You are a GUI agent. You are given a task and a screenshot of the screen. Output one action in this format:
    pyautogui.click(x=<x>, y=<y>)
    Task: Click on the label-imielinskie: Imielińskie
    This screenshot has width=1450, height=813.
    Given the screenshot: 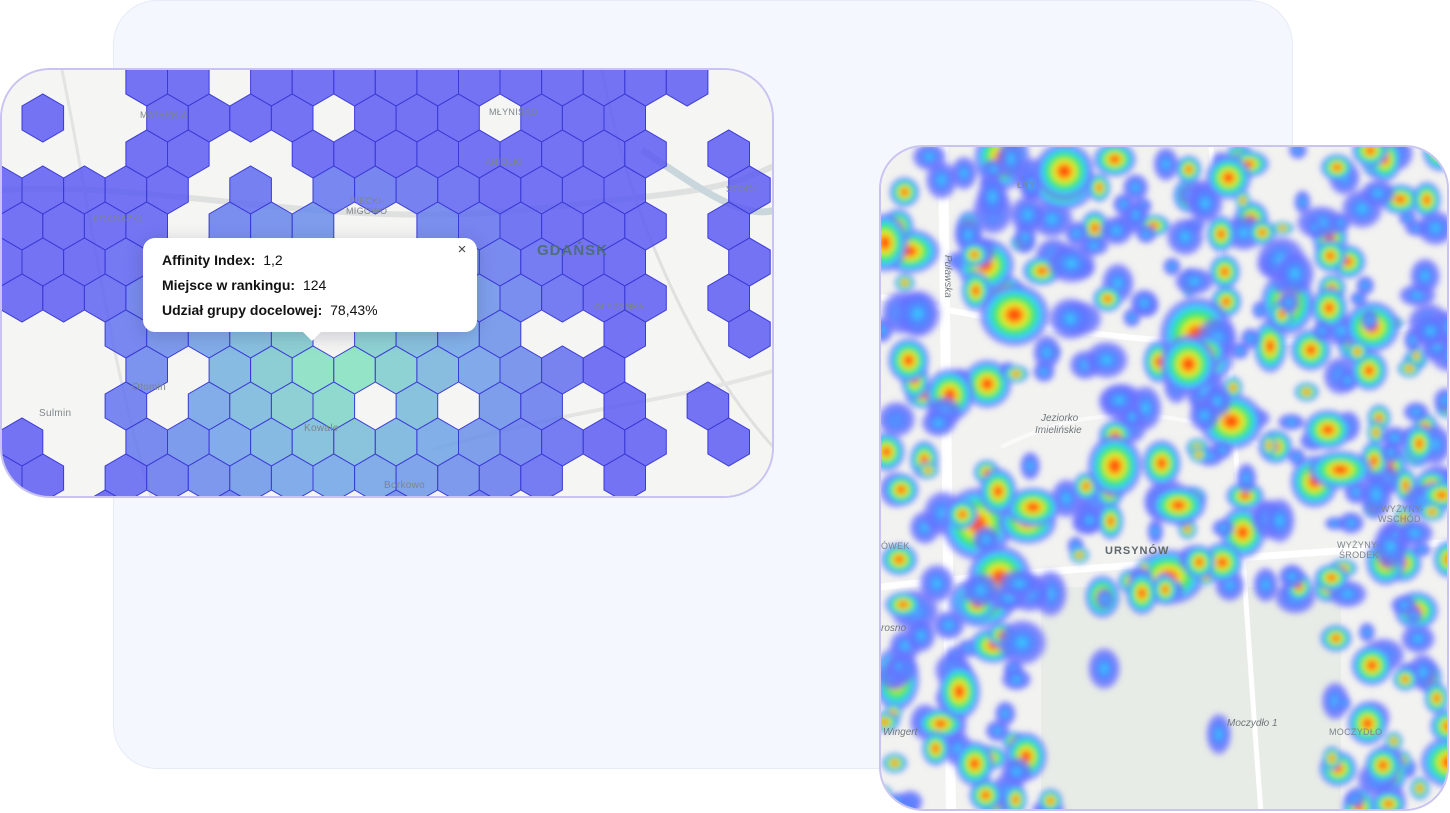 What is the action you would take?
    pyautogui.click(x=1058, y=430)
    